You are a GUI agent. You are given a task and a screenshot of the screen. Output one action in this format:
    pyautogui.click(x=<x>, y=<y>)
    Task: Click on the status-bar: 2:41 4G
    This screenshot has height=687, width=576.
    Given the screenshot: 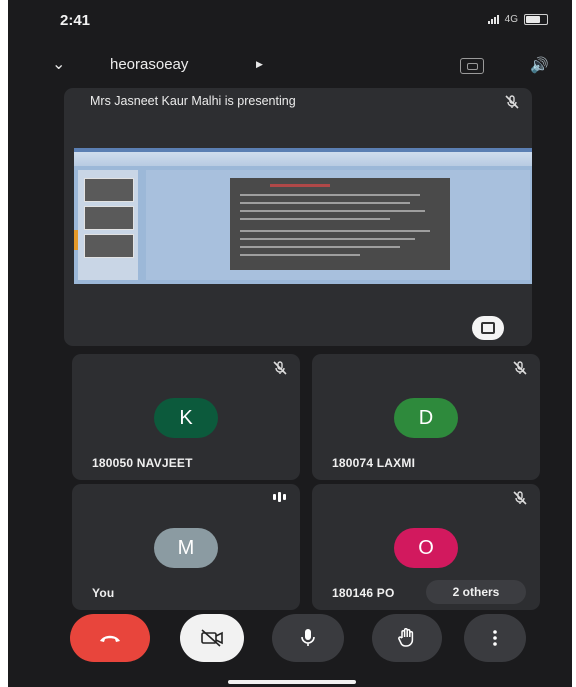 What is the action you would take?
    pyautogui.click(x=290, y=22)
    